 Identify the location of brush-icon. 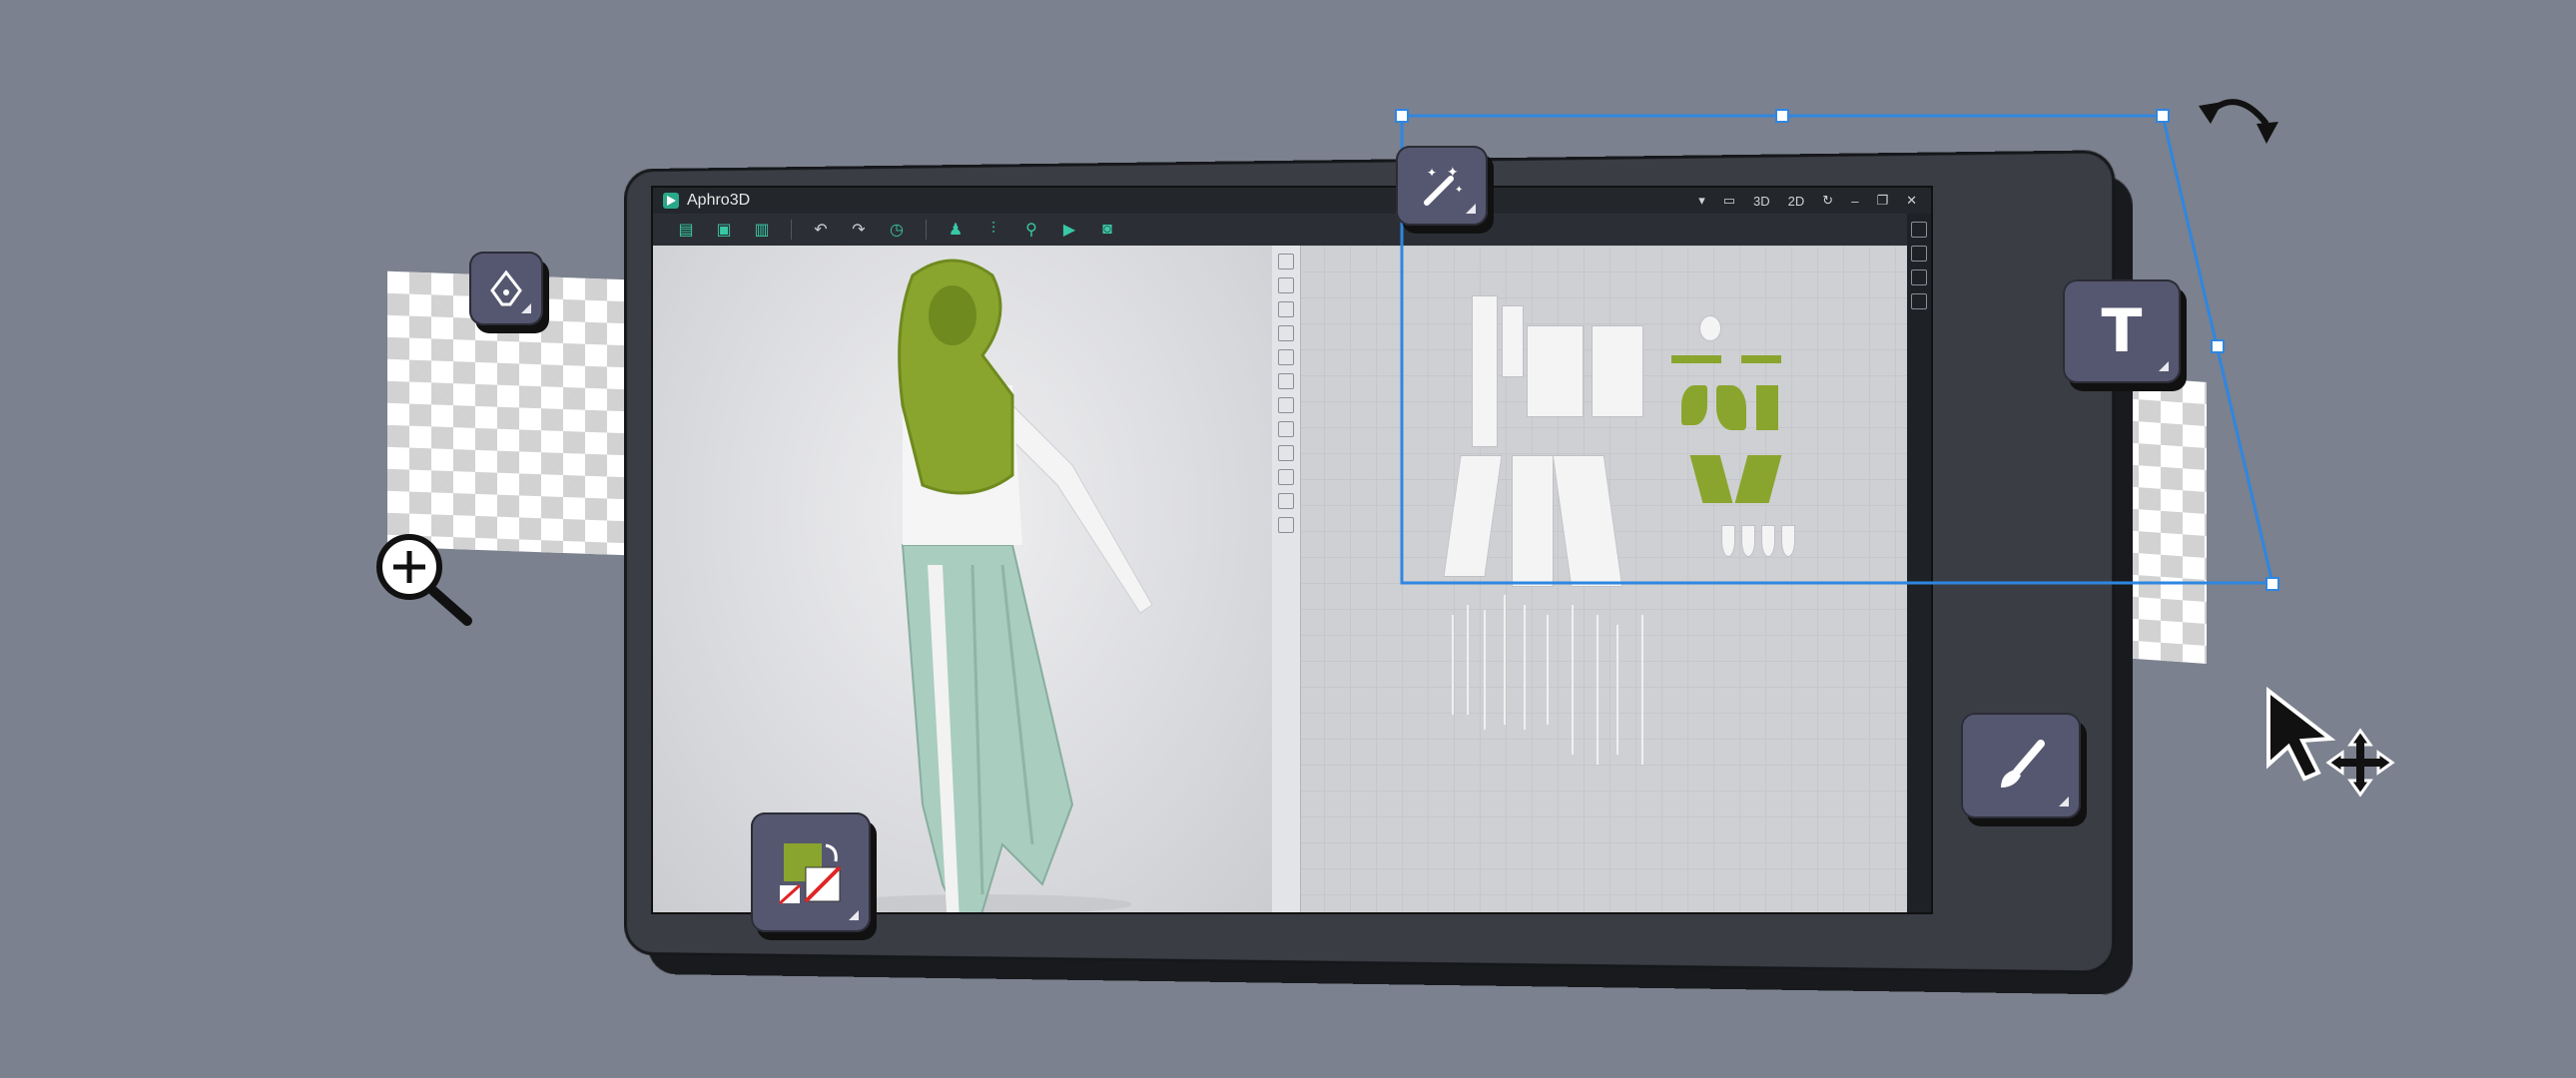
(2023, 764).